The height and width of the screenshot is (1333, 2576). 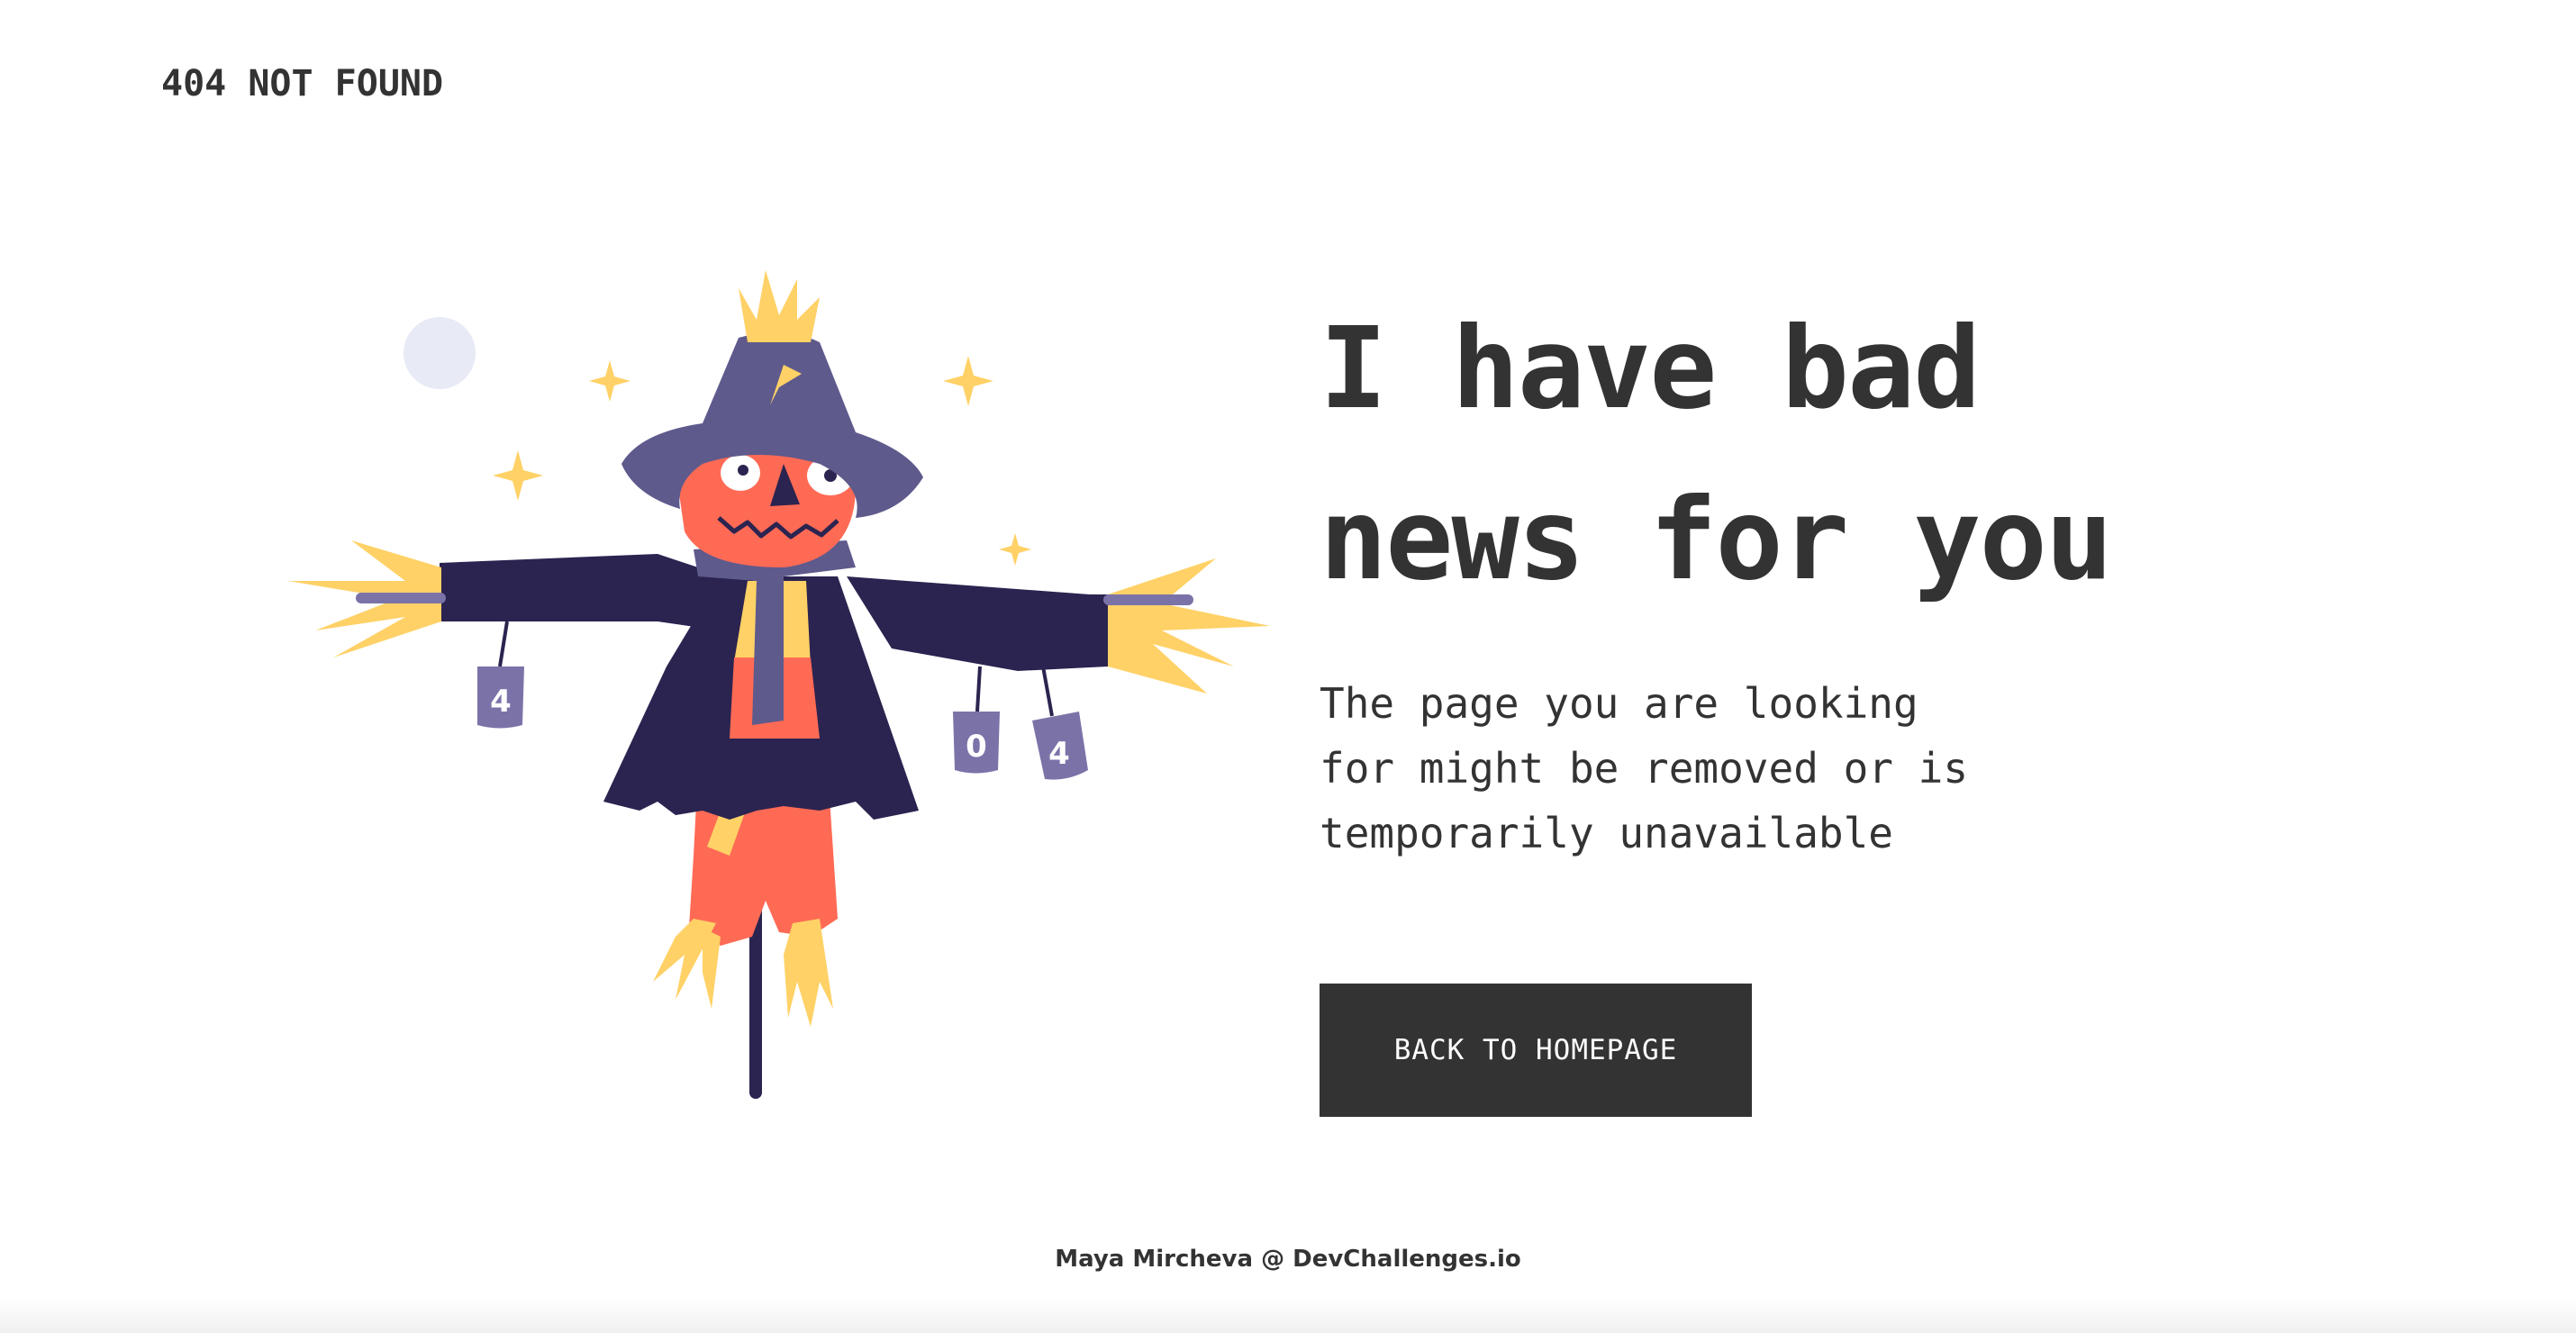 I want to click on message-line-3: temporarily unavailable, so click(x=1607, y=833).